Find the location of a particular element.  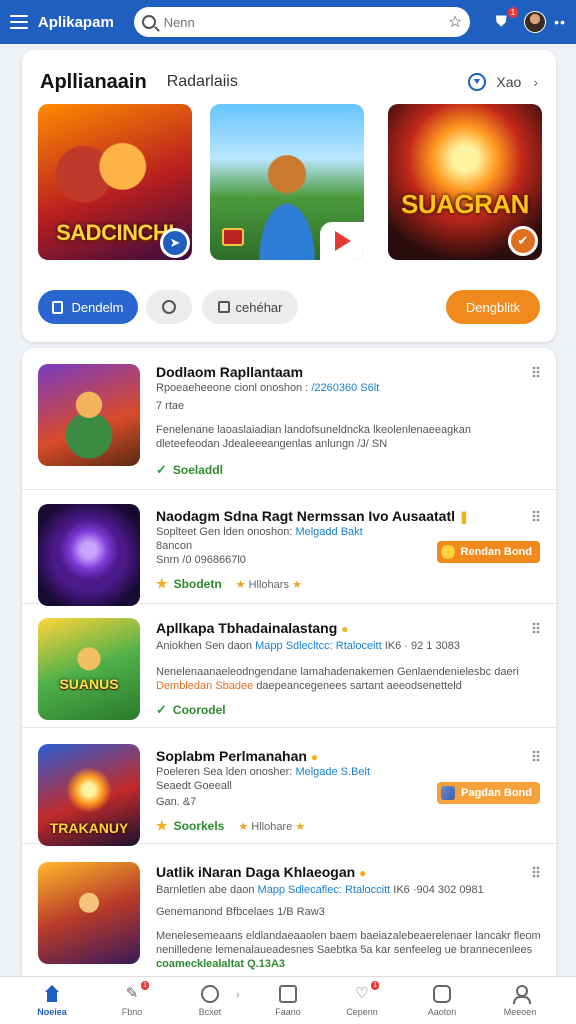

app-thumbnail: TRAKANUY is located at coordinates (89, 795).